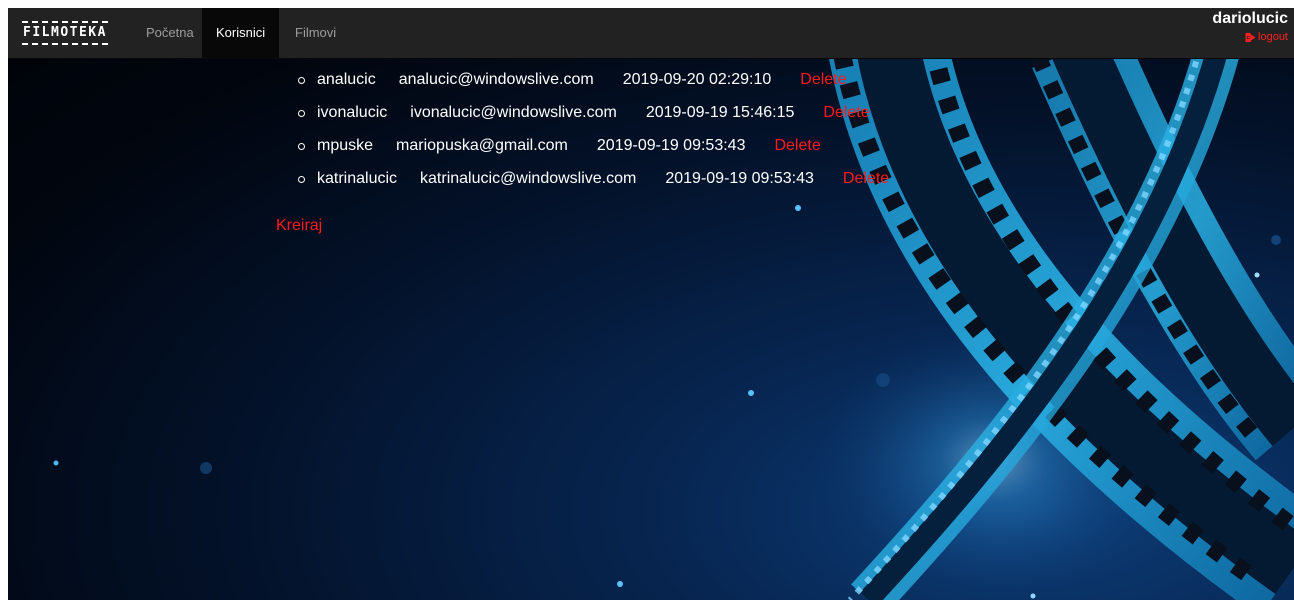  What do you see at coordinates (241, 33) in the screenshot?
I see `nav-link-korisnici: Korisnici` at bounding box center [241, 33].